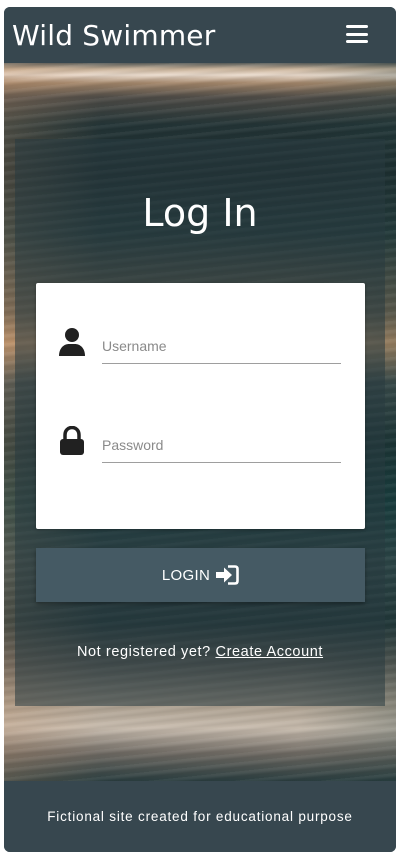 This screenshot has height=857, width=402. I want to click on brand-logo: Wild Swimmer, so click(113, 35).